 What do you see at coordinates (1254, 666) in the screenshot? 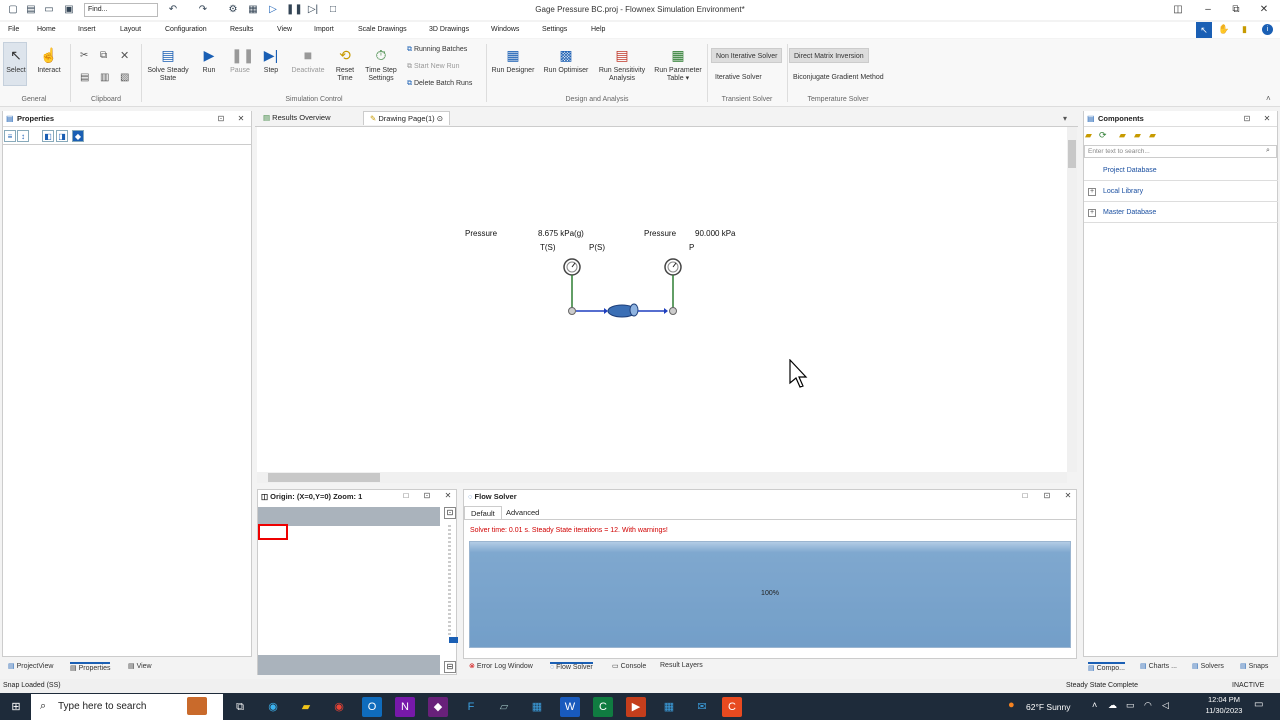
I see `tab-snaps: ▤ Snaps` at bounding box center [1254, 666].